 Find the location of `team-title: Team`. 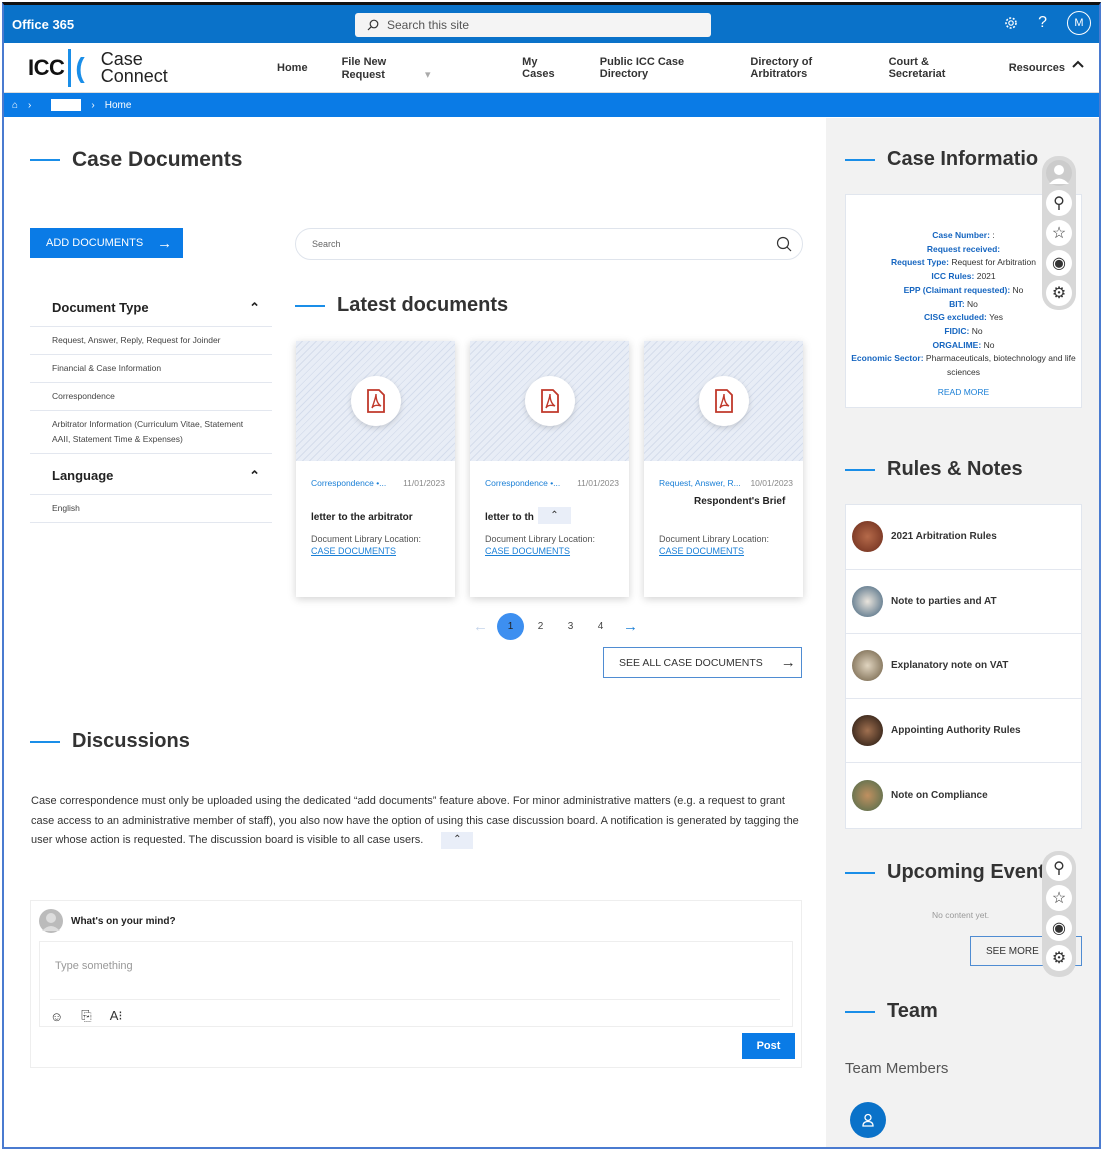

team-title: Team is located at coordinates (912, 1011).